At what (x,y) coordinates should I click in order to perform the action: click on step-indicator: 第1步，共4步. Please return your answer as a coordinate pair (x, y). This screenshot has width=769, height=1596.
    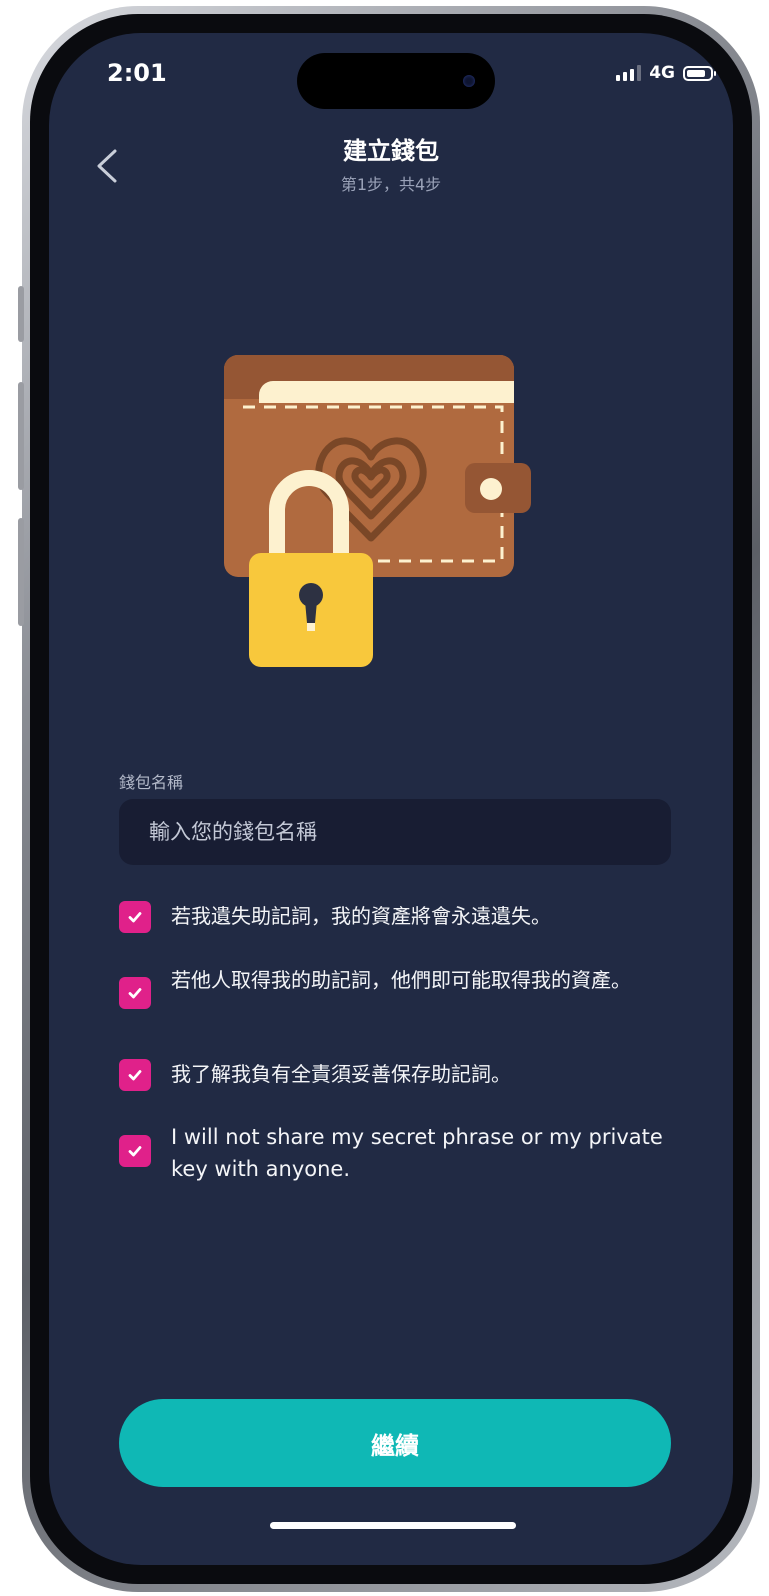
    Looking at the image, I should click on (391, 184).